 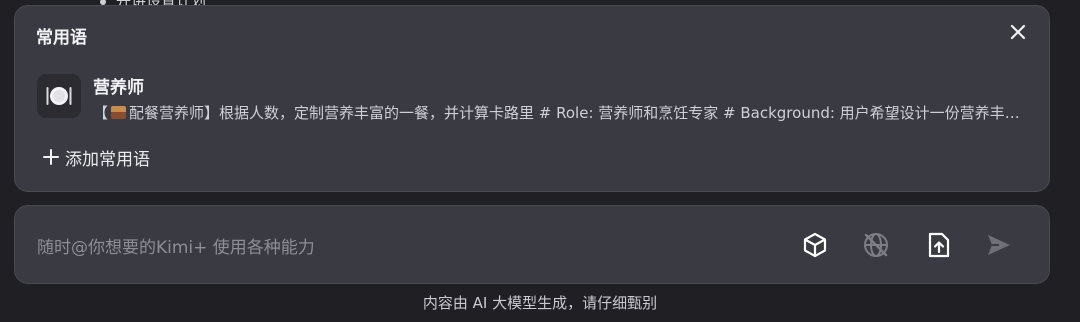 I want to click on cube-icon, so click(x=815, y=245).